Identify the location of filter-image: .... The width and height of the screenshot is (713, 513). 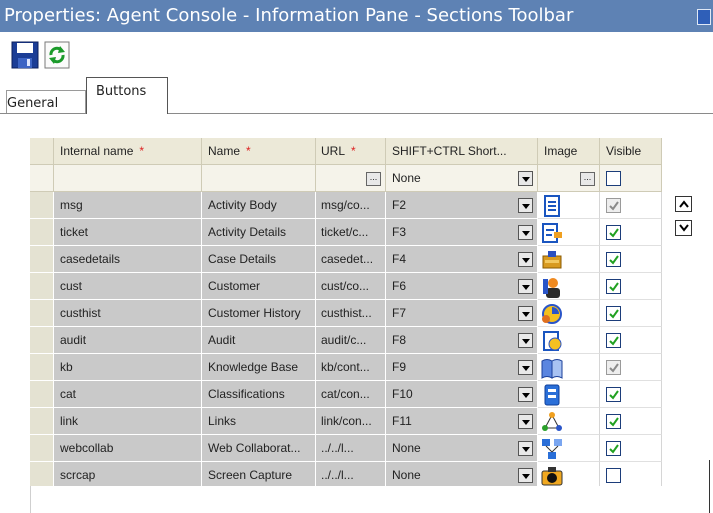
(569, 178).